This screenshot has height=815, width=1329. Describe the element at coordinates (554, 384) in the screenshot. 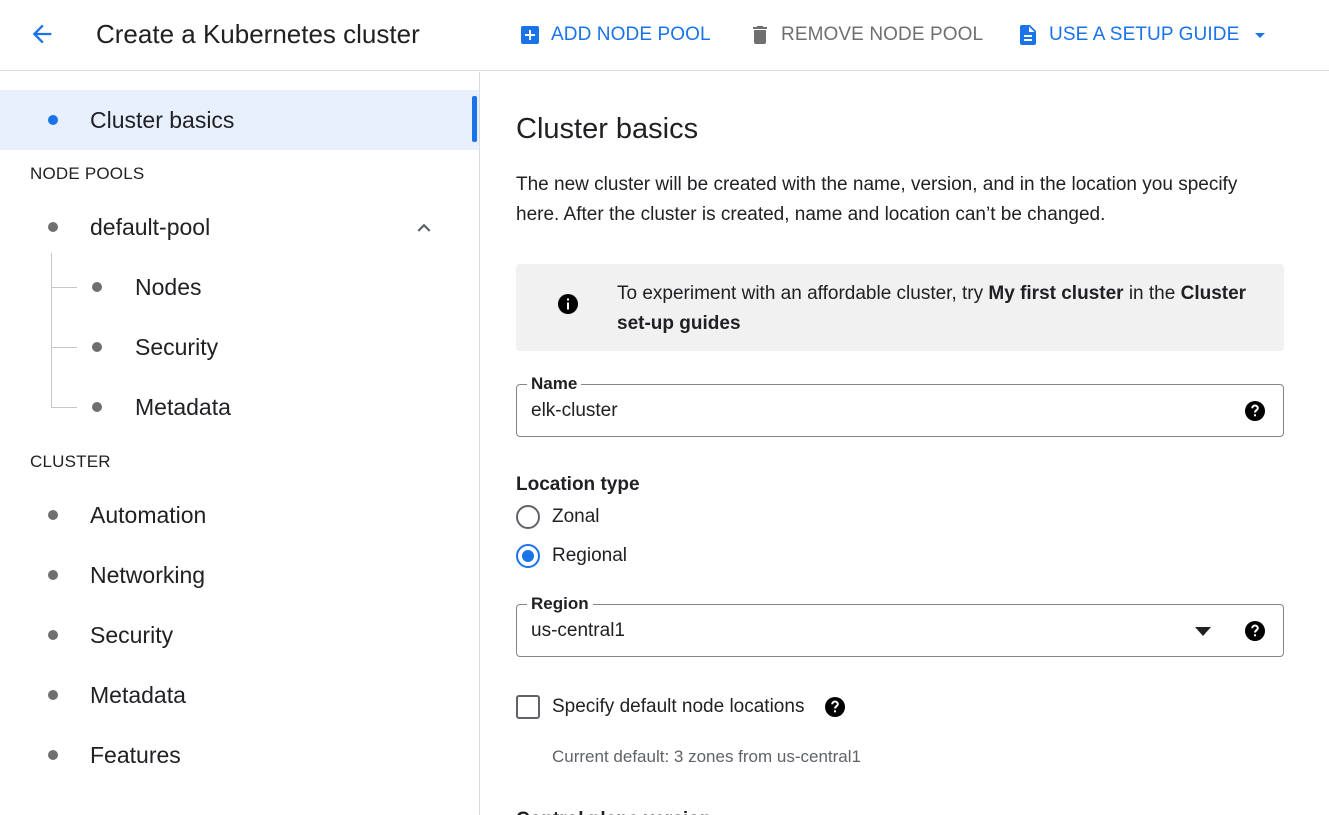

I see `name-field-label: Name` at that location.